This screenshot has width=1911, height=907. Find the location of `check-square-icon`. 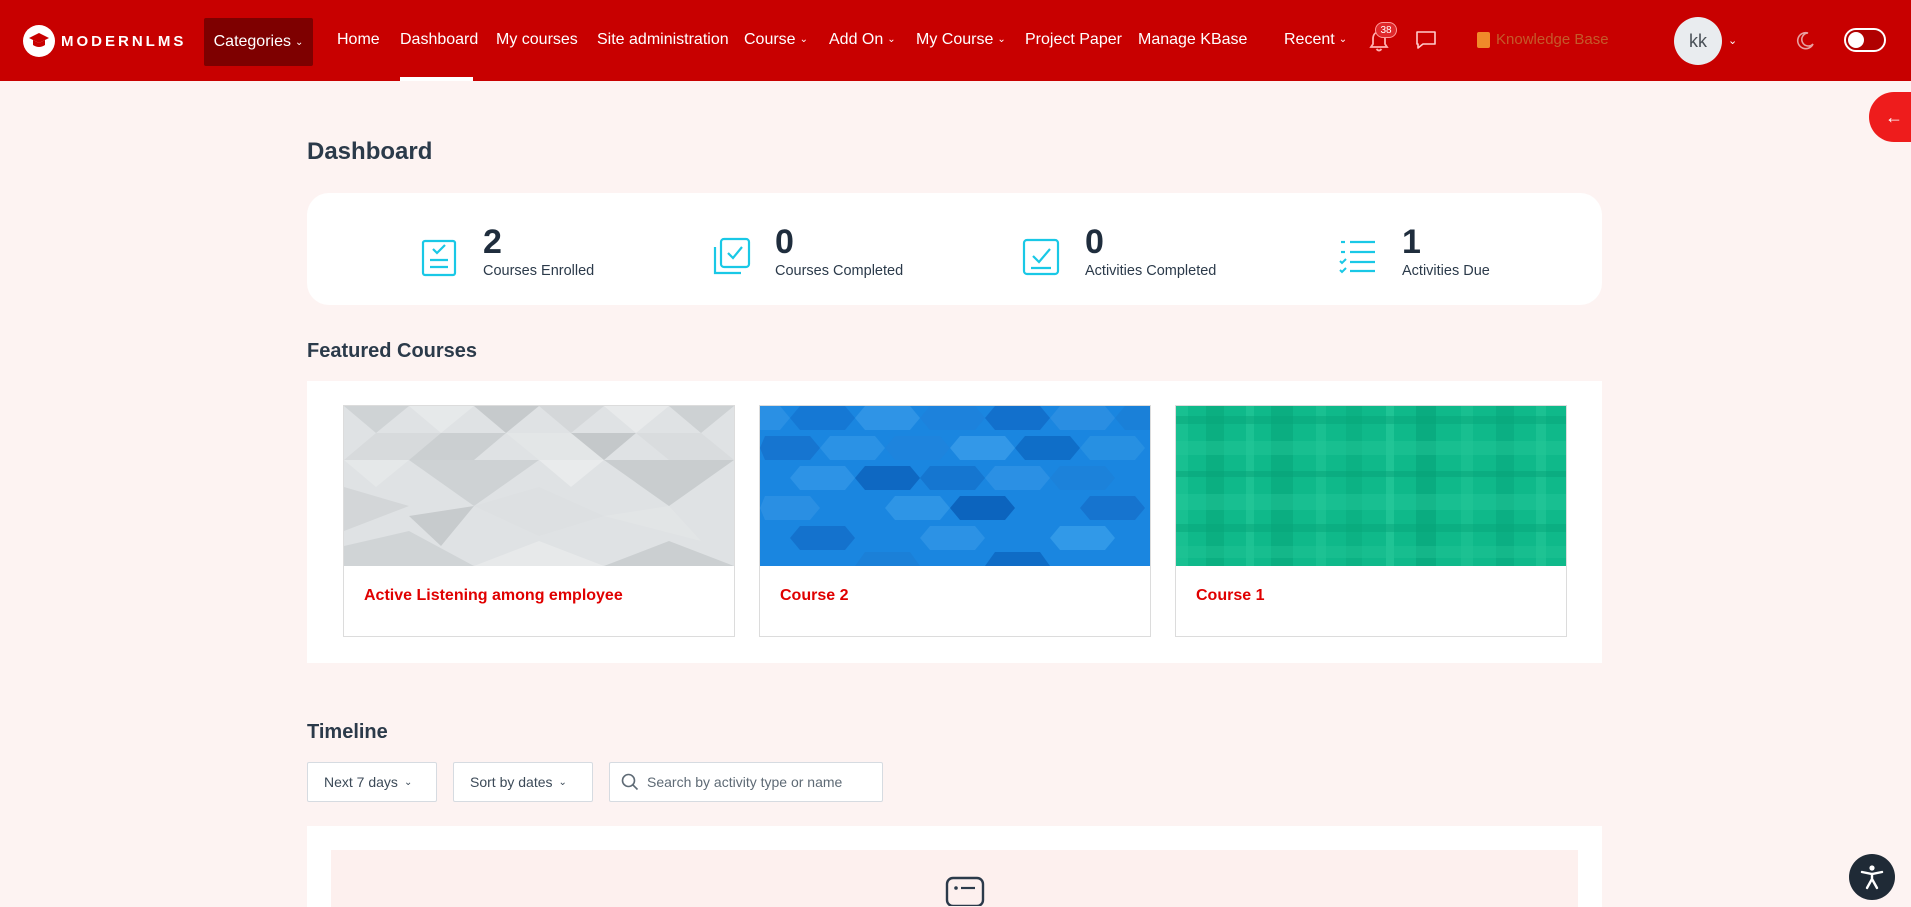

check-square-icon is located at coordinates (1041, 257).